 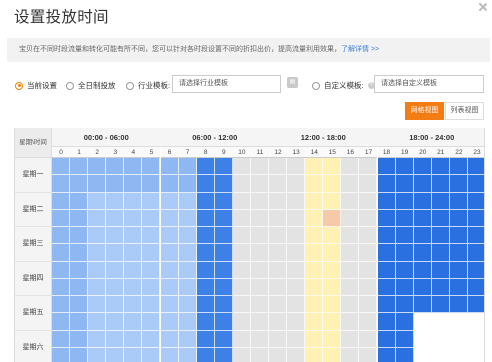 I want to click on radio-custom, so click(x=316, y=85).